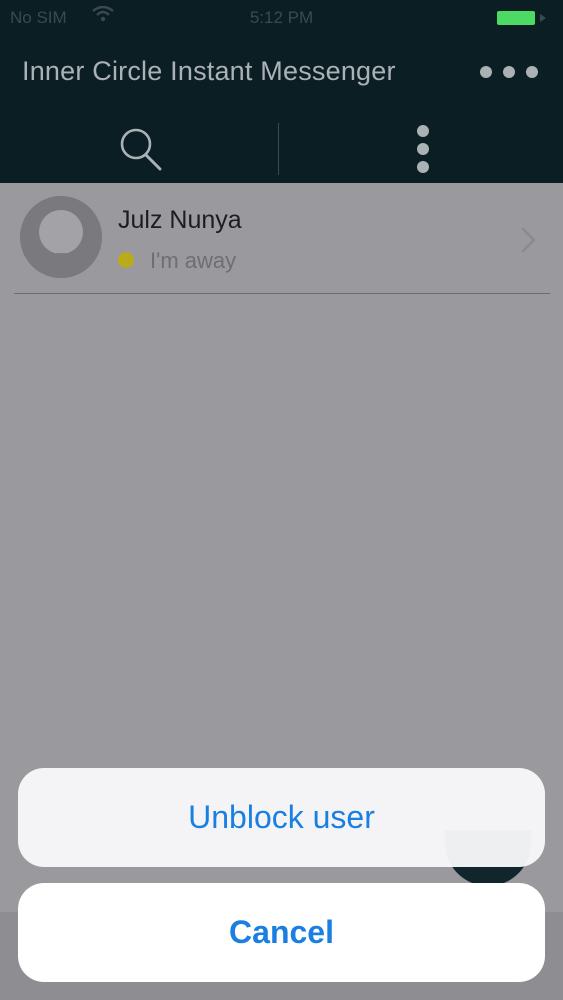 The width and height of the screenshot is (563, 1000). Describe the element at coordinates (423, 149) in the screenshot. I see `more-vertical-icon` at that location.